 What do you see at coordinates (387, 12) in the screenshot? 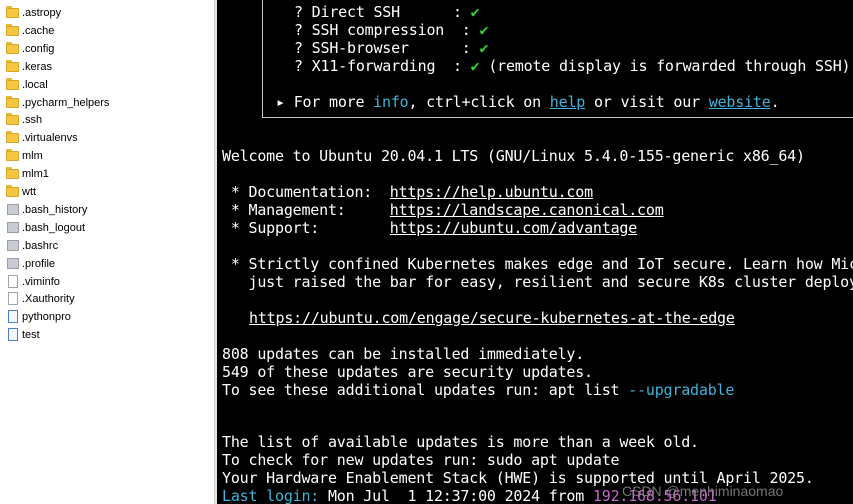
I see `feature-direct-ssh: ? Direct SSH : ✔` at bounding box center [387, 12].